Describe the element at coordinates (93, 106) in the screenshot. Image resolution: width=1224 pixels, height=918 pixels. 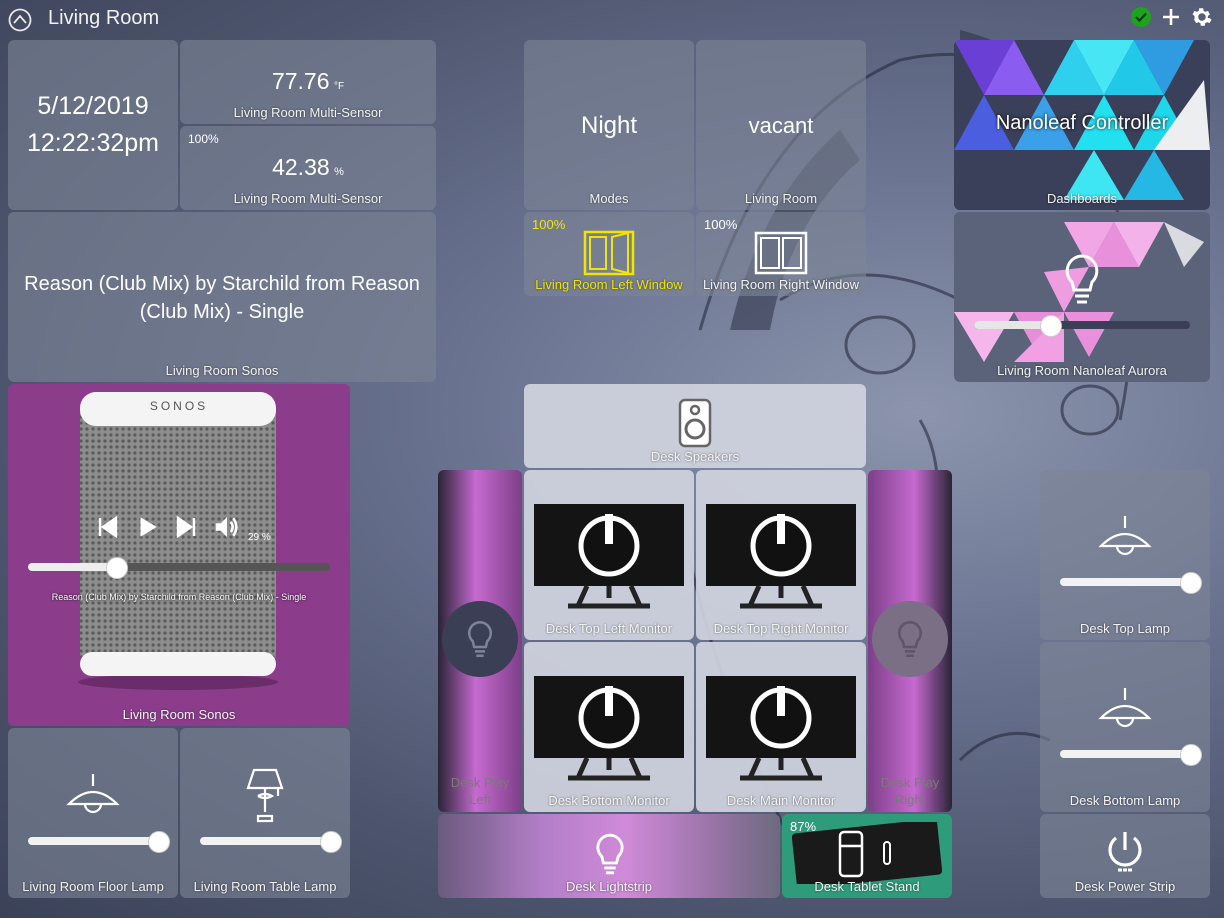
I see `clock-date: 5/12/2019` at that location.